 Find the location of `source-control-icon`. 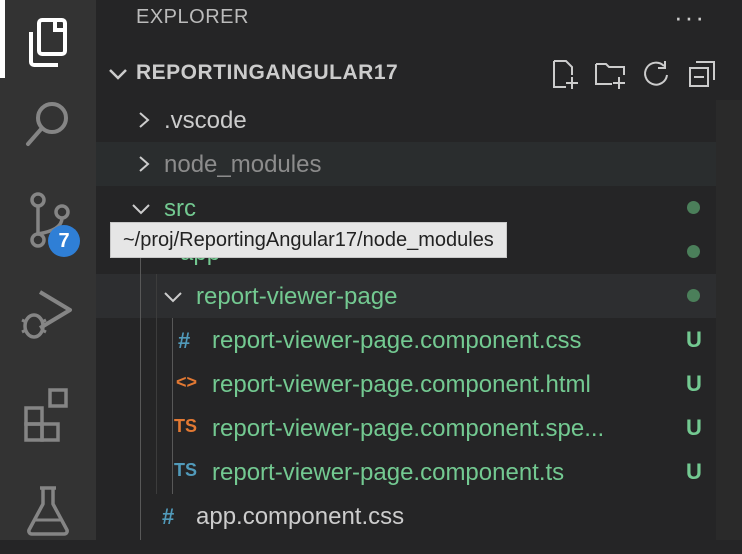

source-control-icon is located at coordinates (48, 220).